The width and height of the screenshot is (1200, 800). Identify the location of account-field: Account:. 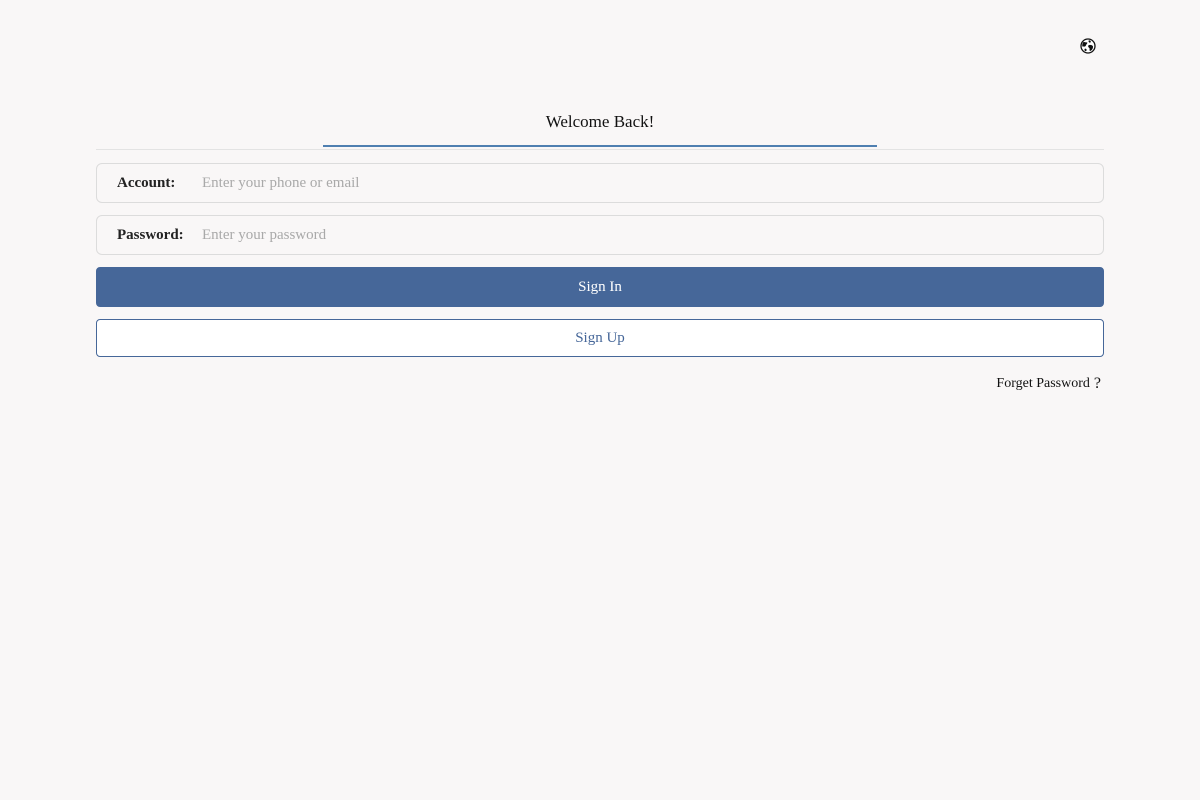
(600, 183).